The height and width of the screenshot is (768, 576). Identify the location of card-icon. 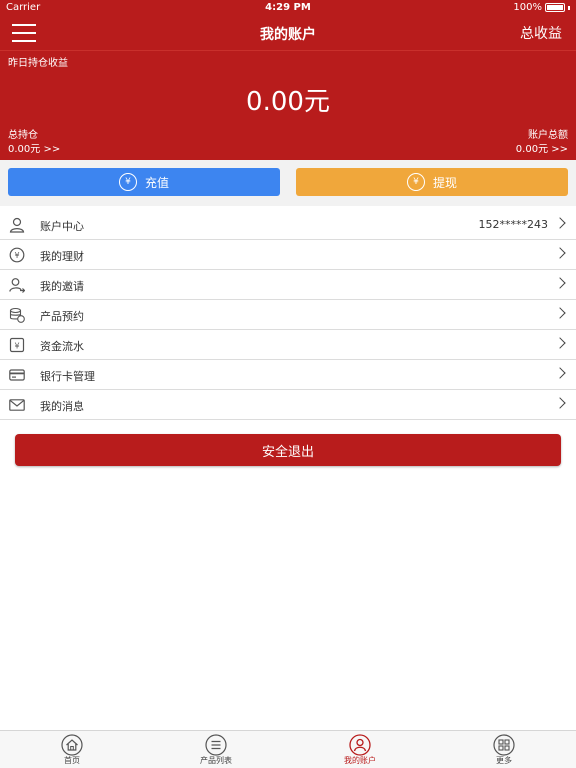
(17, 375).